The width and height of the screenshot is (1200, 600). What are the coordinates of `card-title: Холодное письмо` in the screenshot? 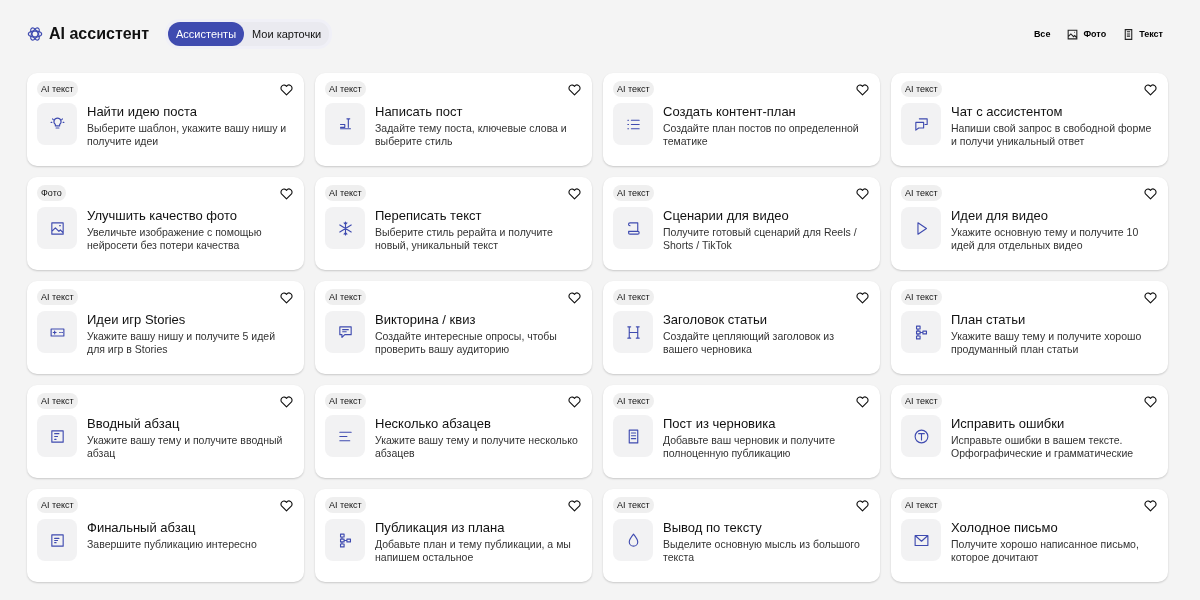 It's located at (1005, 527).